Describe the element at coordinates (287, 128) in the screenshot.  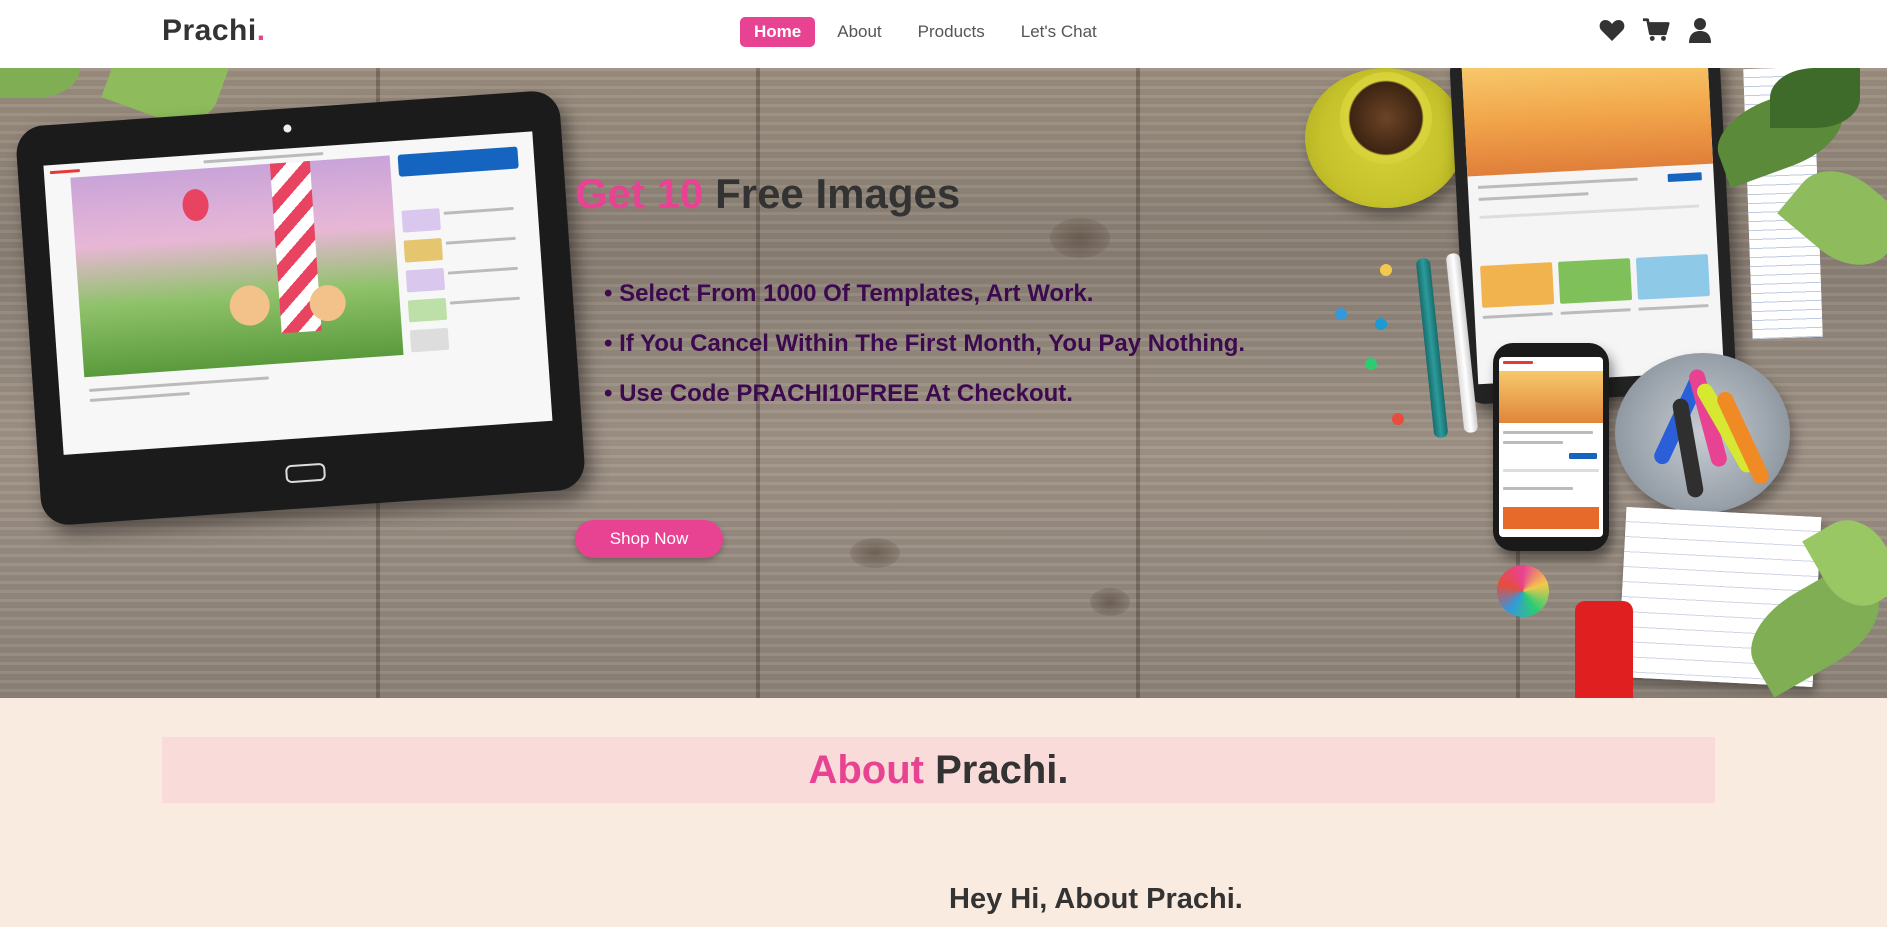
I see `tablet-camera` at that location.